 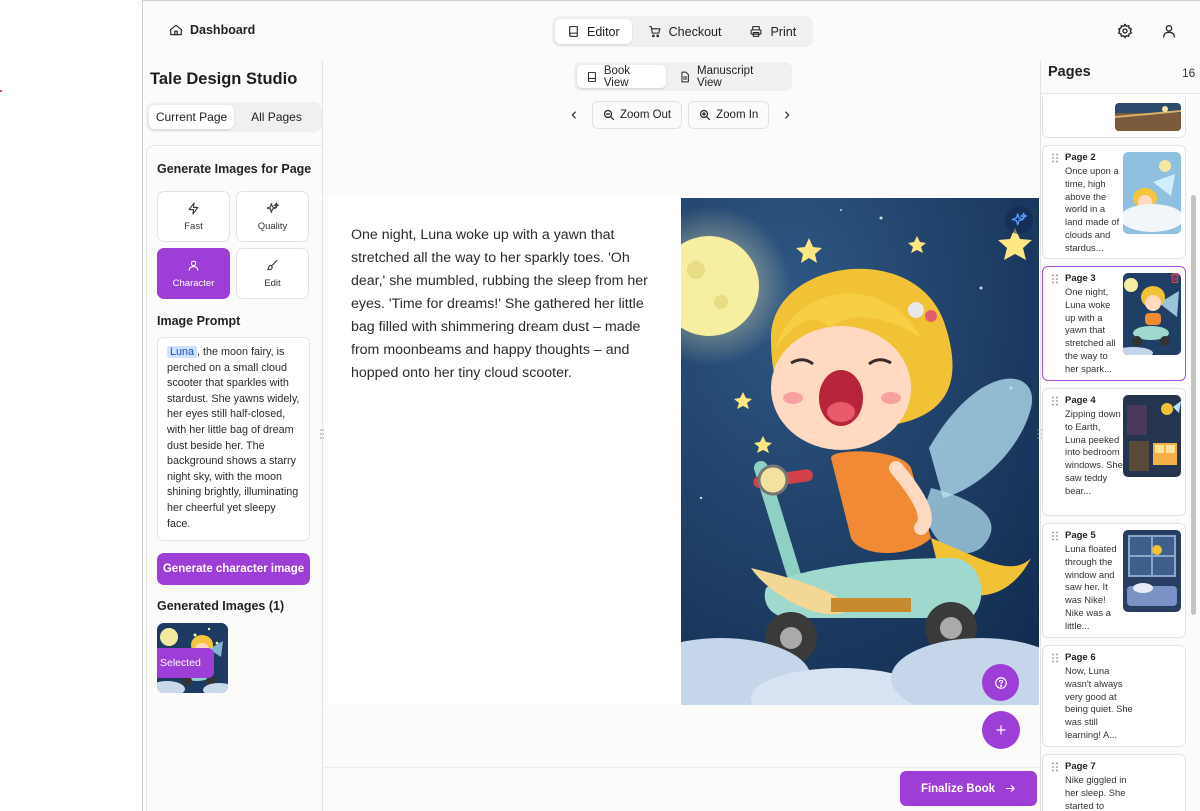 I want to click on tab-print: Print, so click(x=772, y=31).